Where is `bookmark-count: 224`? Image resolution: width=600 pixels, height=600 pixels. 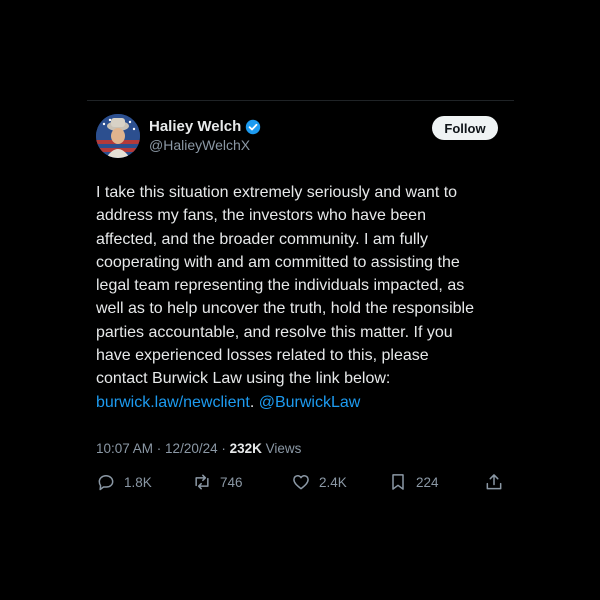 bookmark-count: 224 is located at coordinates (427, 482).